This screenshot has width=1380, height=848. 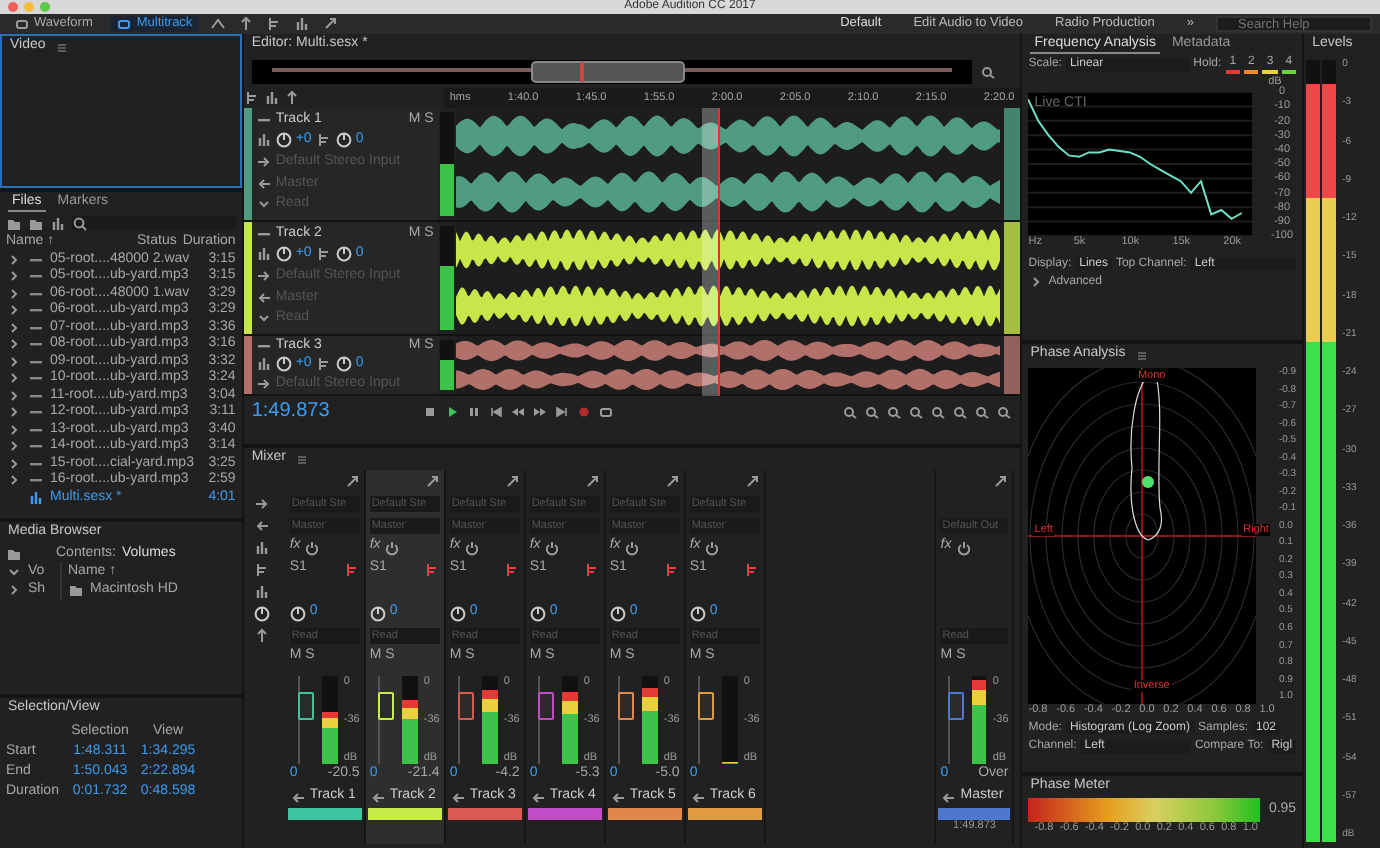 I want to click on automation-icon, so click(x=263, y=318).